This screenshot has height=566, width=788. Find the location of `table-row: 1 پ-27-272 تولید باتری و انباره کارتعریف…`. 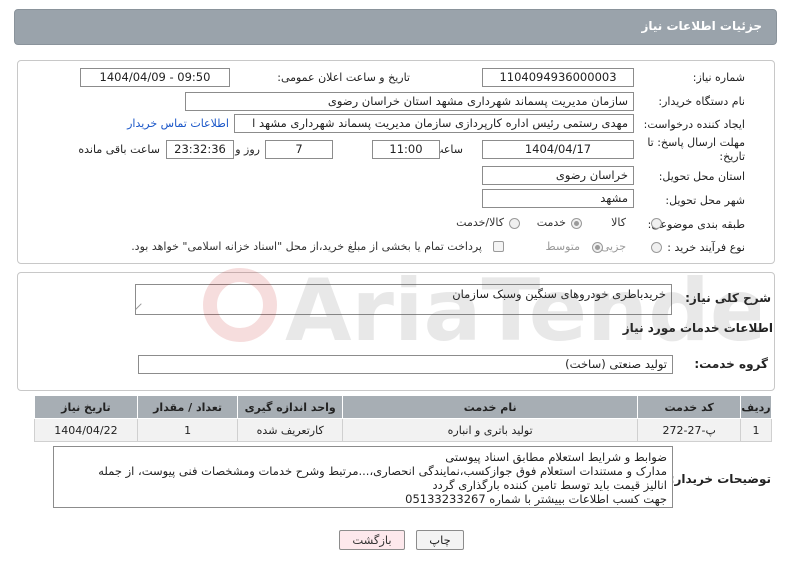

table-row: 1 پ-27-272 تولید باتری و انباره کارتعریف… is located at coordinates (403, 430).